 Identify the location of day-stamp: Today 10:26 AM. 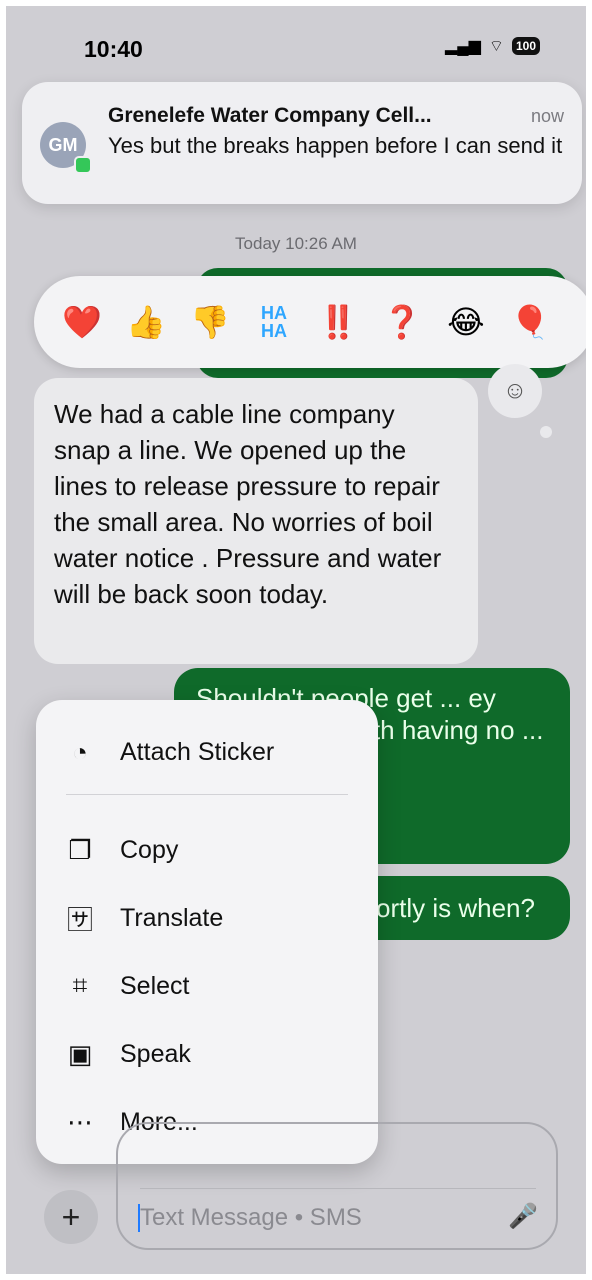
(296, 243).